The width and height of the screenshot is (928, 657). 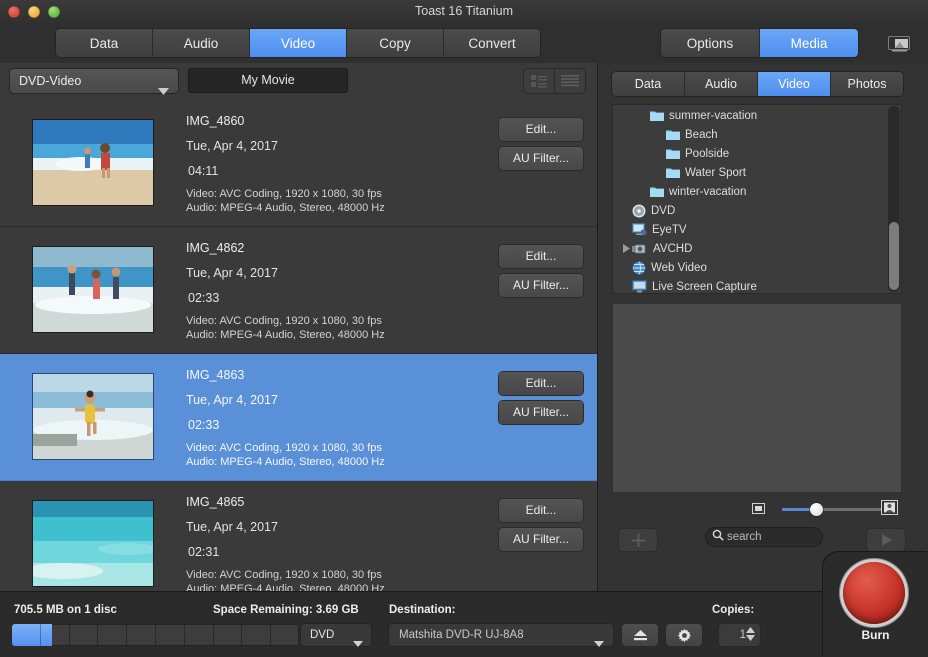 I want to click on tab-media: Media, so click(x=809, y=43).